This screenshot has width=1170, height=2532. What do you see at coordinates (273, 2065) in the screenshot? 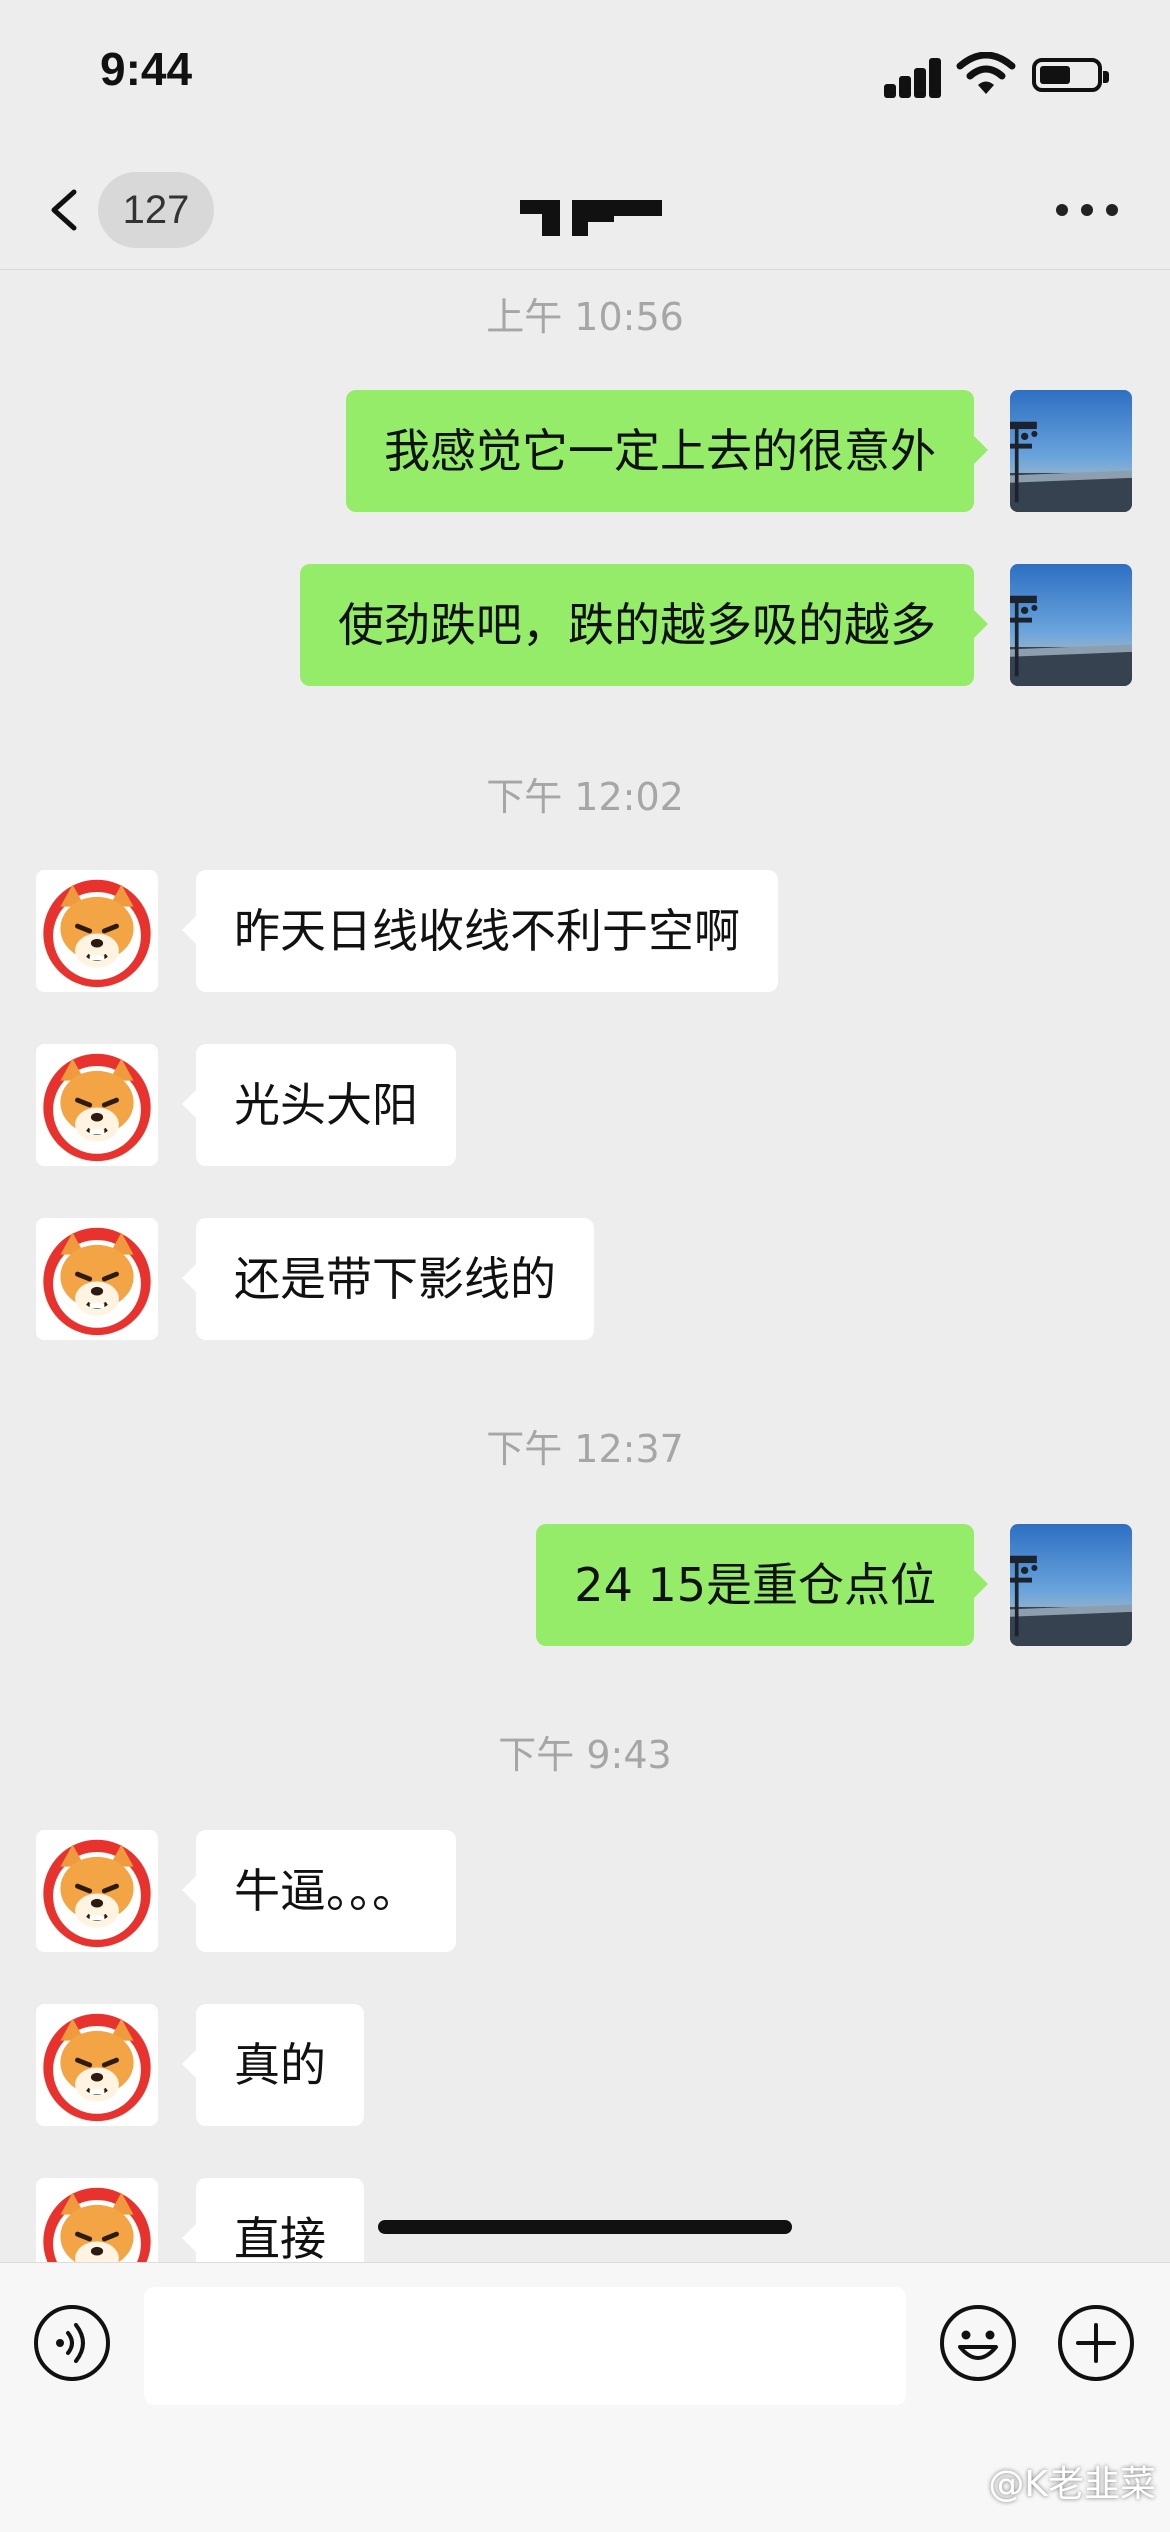
I see `message-bubble: 真的` at bounding box center [273, 2065].